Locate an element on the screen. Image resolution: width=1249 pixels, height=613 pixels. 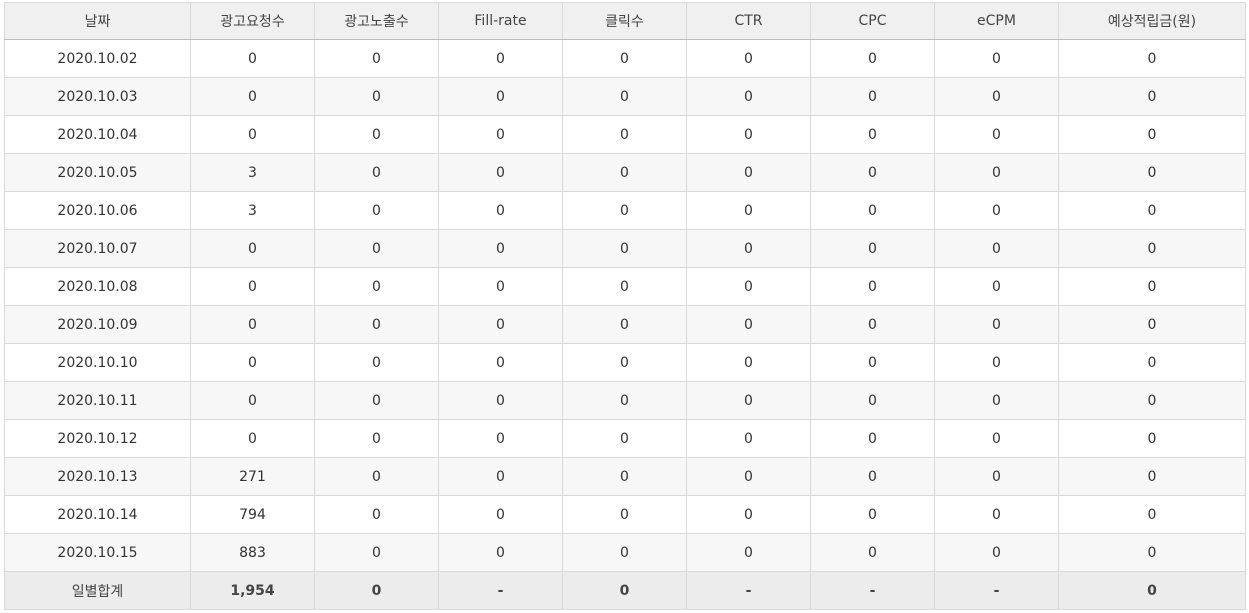
total-ctr: - is located at coordinates (748, 590).